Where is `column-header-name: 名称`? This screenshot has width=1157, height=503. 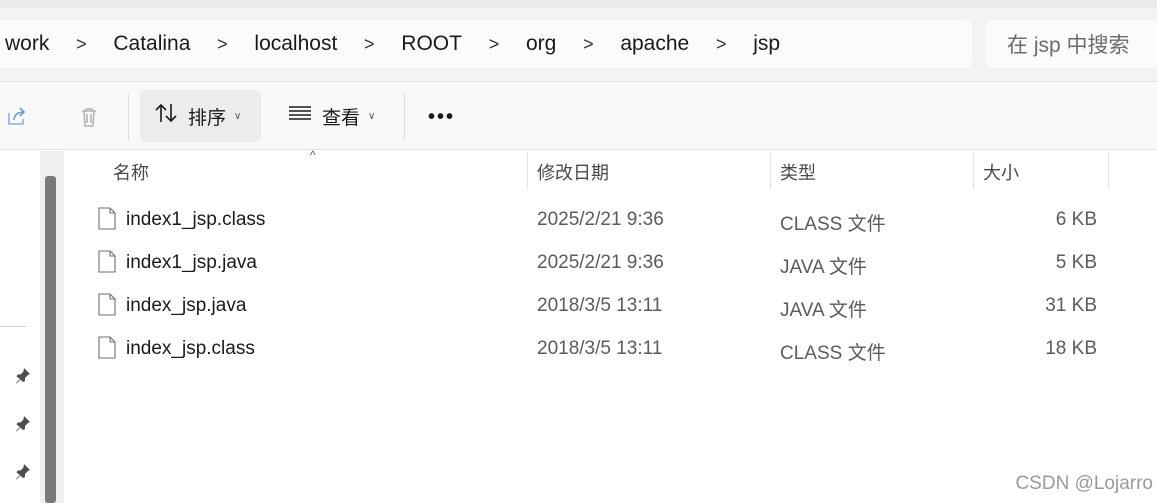
column-header-name: 名称 is located at coordinates (318, 172).